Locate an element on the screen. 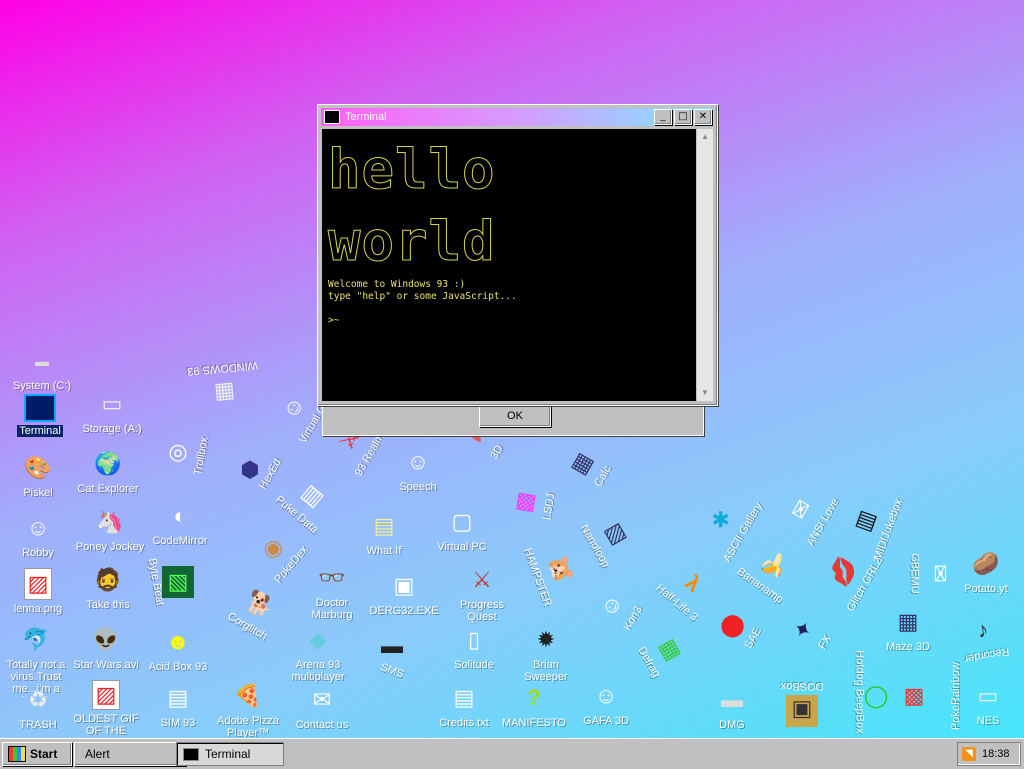  oldest-gif-icon: ▨ OLDEST GIF OF THE is located at coordinates (106, 708).